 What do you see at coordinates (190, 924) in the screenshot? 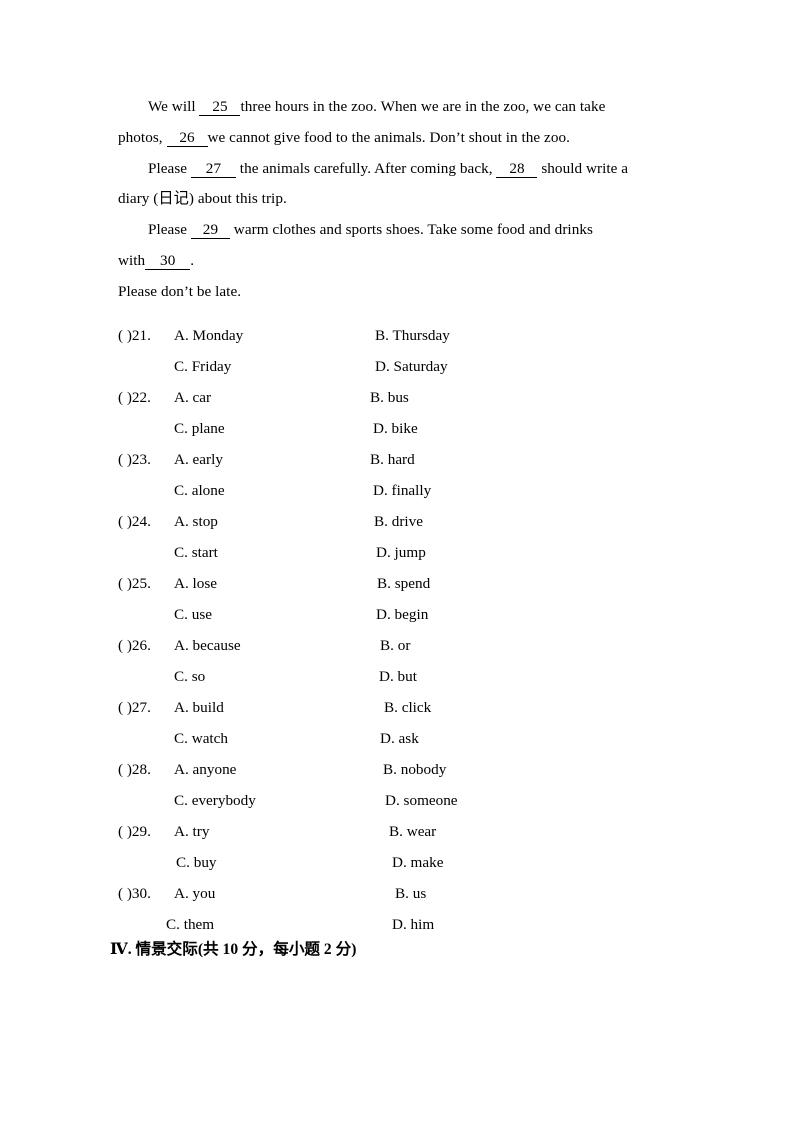
I see `option-c: C. them` at bounding box center [190, 924].